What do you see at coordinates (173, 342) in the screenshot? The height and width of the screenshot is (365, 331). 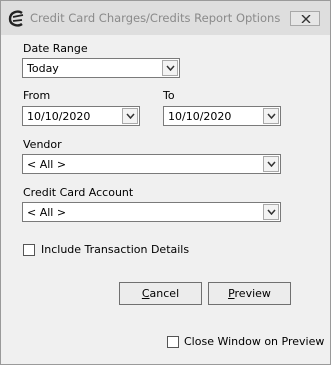 I see `close-on-preview-checkbox` at bounding box center [173, 342].